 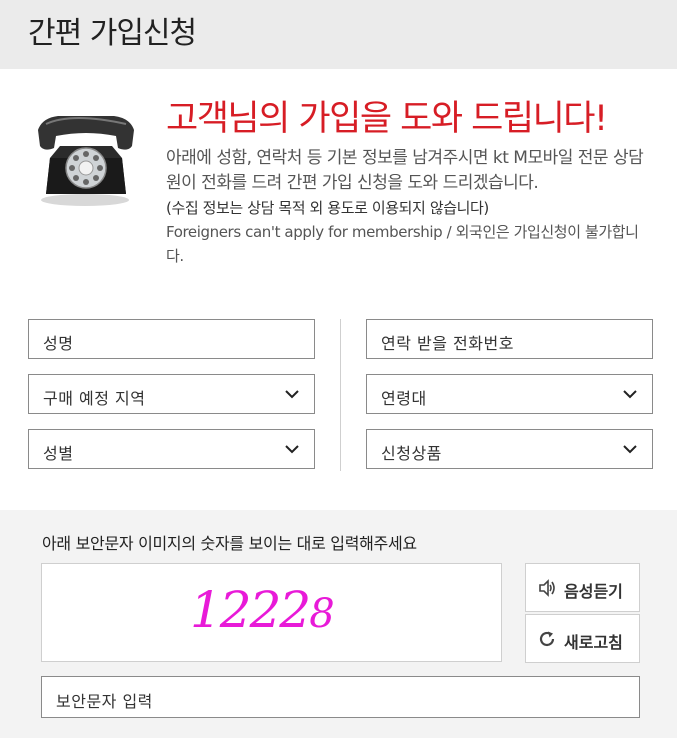 I want to click on age-select-label: 연령대, so click(x=404, y=398).